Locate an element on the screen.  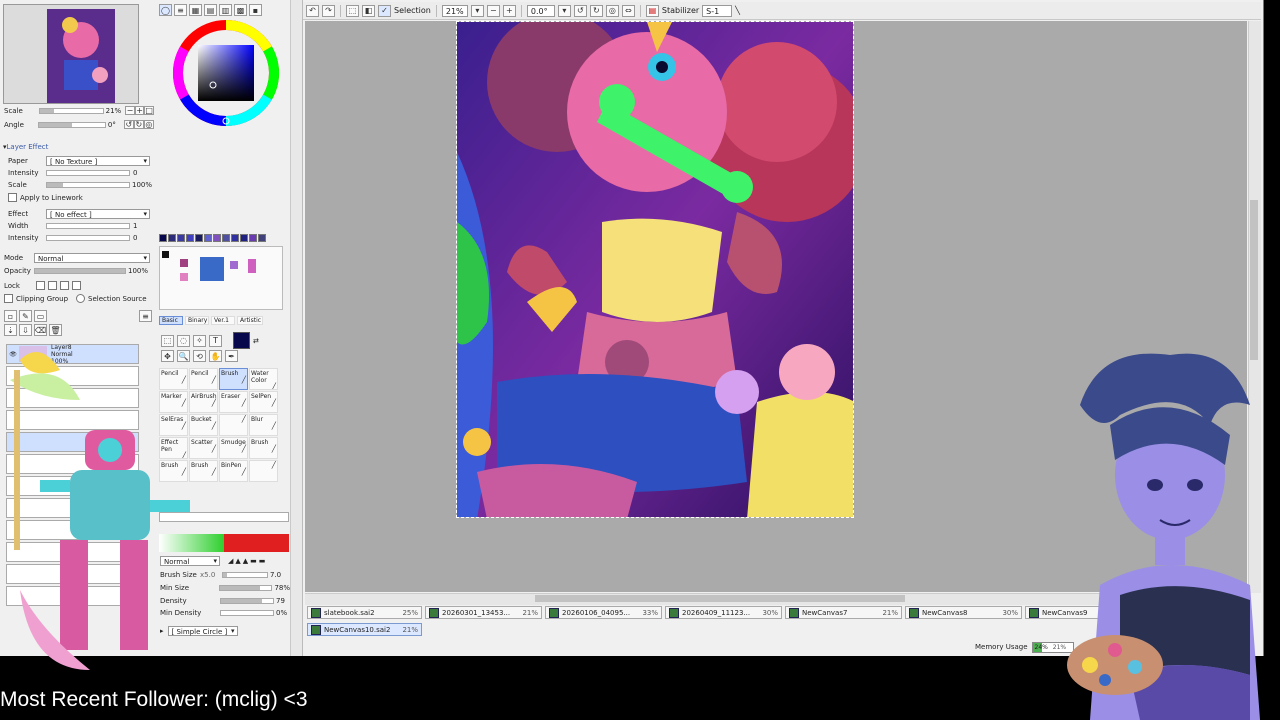
panel-scrollbar is located at coordinates (297, 328).